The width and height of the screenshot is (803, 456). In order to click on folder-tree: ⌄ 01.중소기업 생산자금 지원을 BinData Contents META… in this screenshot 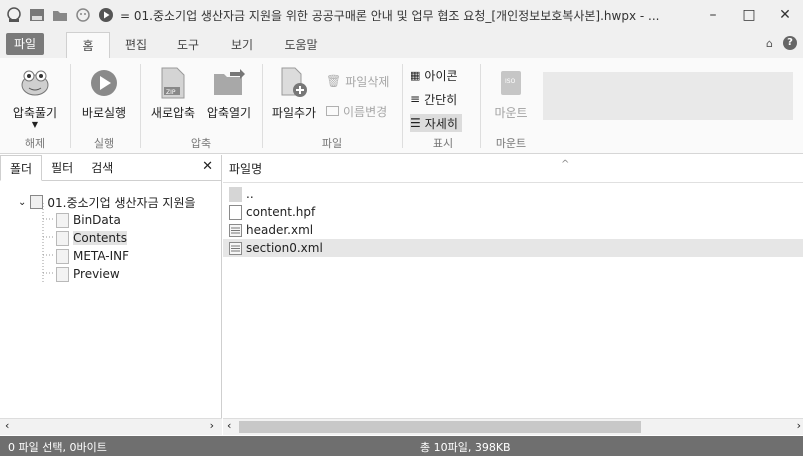, I will do `click(110, 296)`.